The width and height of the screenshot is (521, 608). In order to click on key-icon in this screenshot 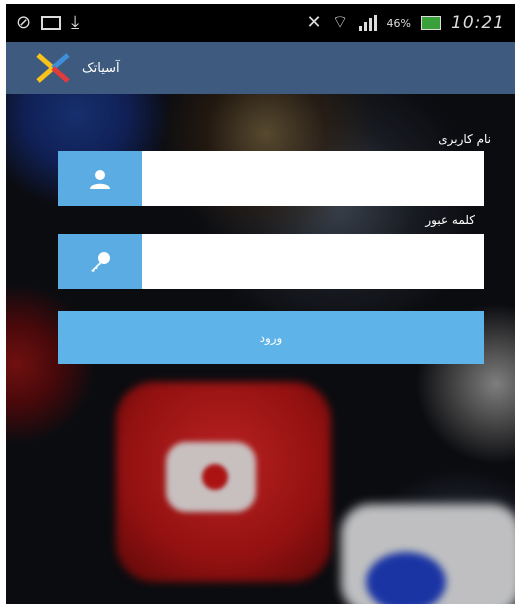, I will do `click(100, 261)`.